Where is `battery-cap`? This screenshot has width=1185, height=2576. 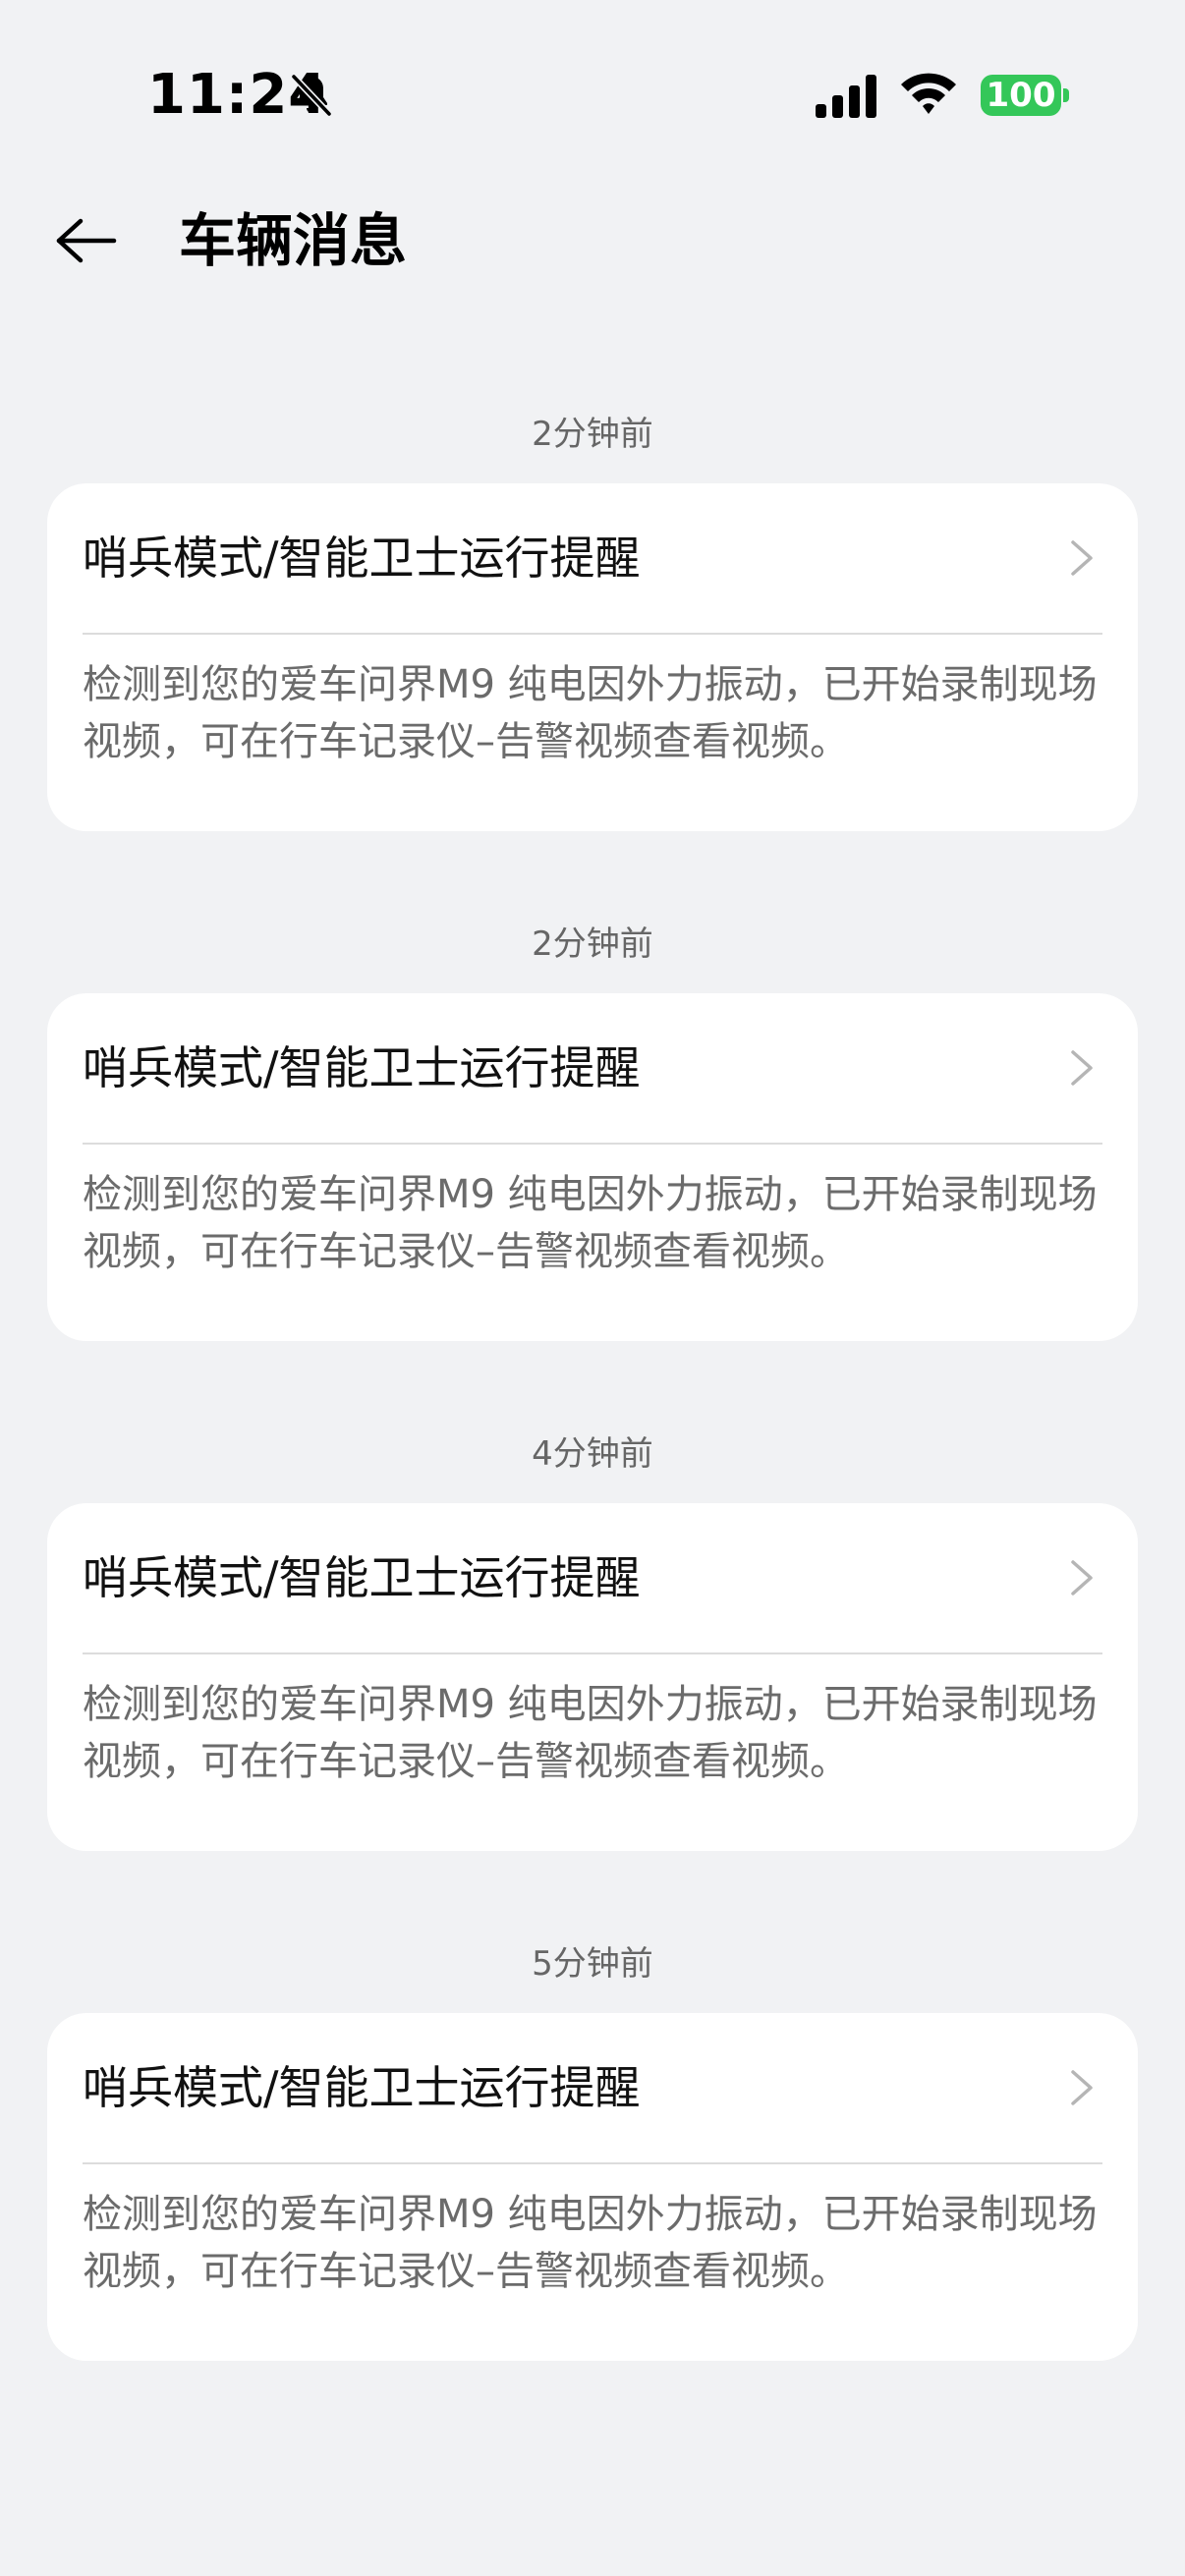 battery-cap is located at coordinates (1066, 95).